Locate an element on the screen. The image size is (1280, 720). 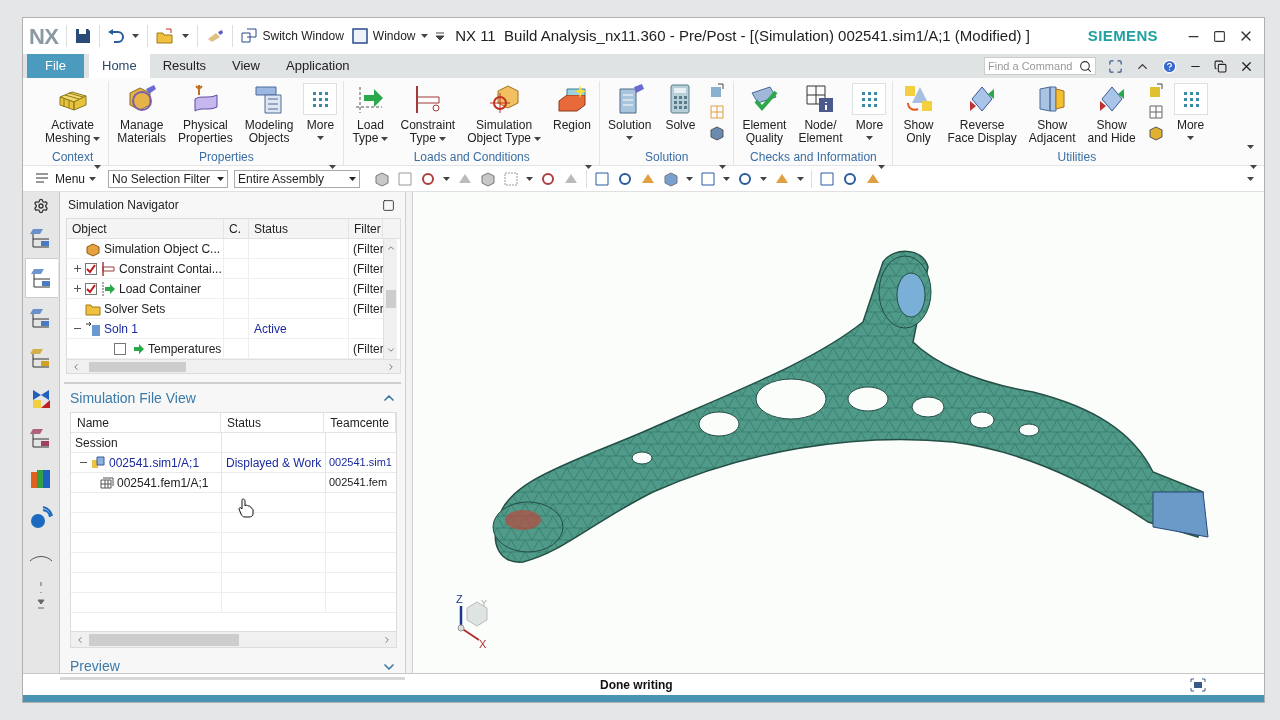
section-title: Preview is located at coordinates (95, 666).